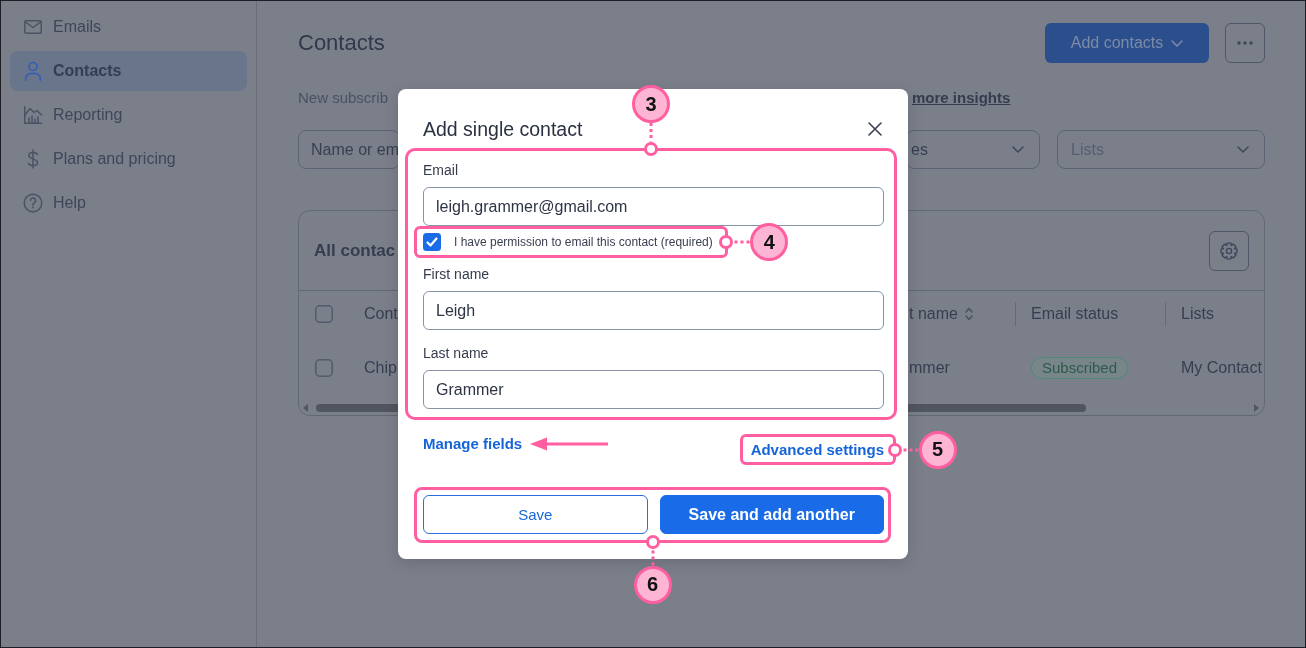  Describe the element at coordinates (33, 27) in the screenshot. I see `envelope-icon` at that location.